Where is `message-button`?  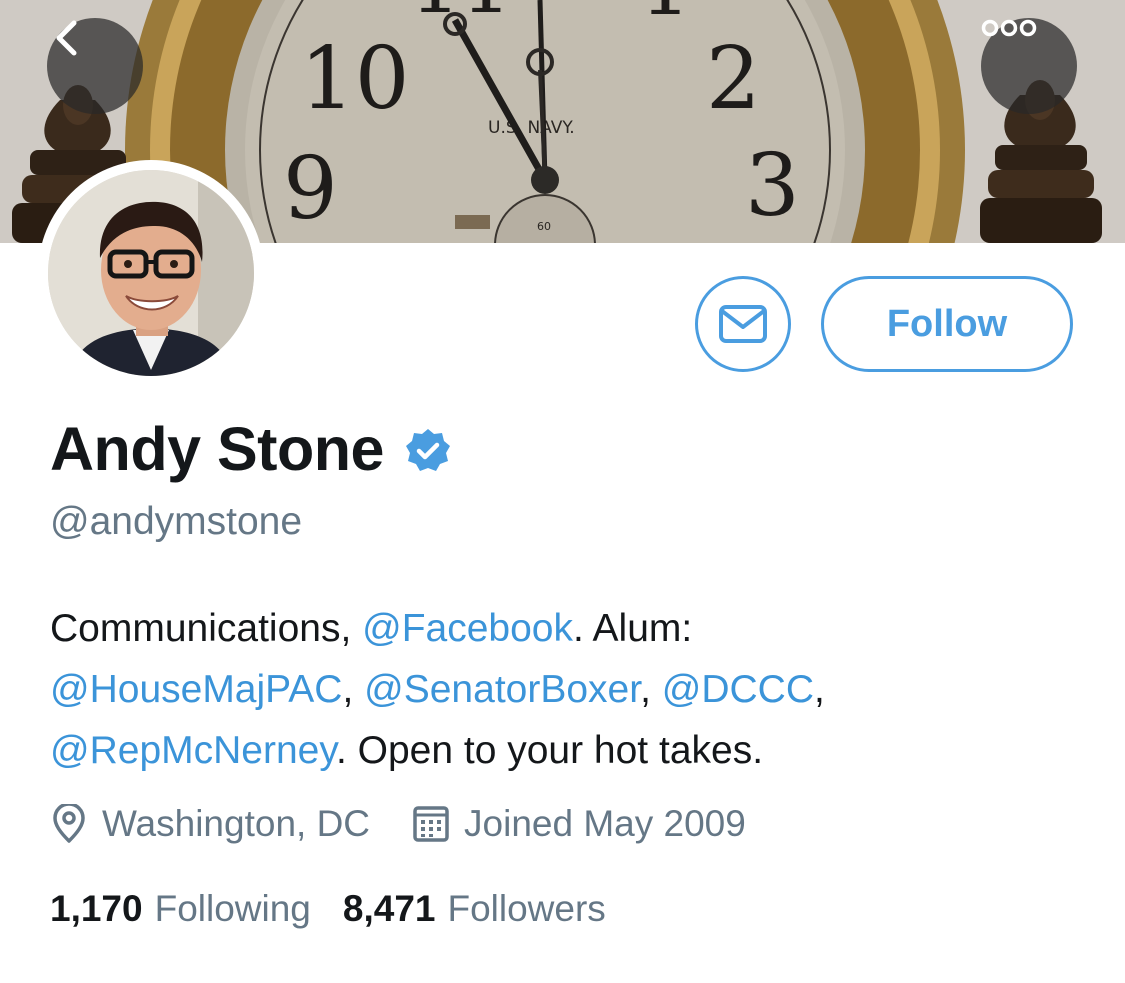
message-button is located at coordinates (743, 324).